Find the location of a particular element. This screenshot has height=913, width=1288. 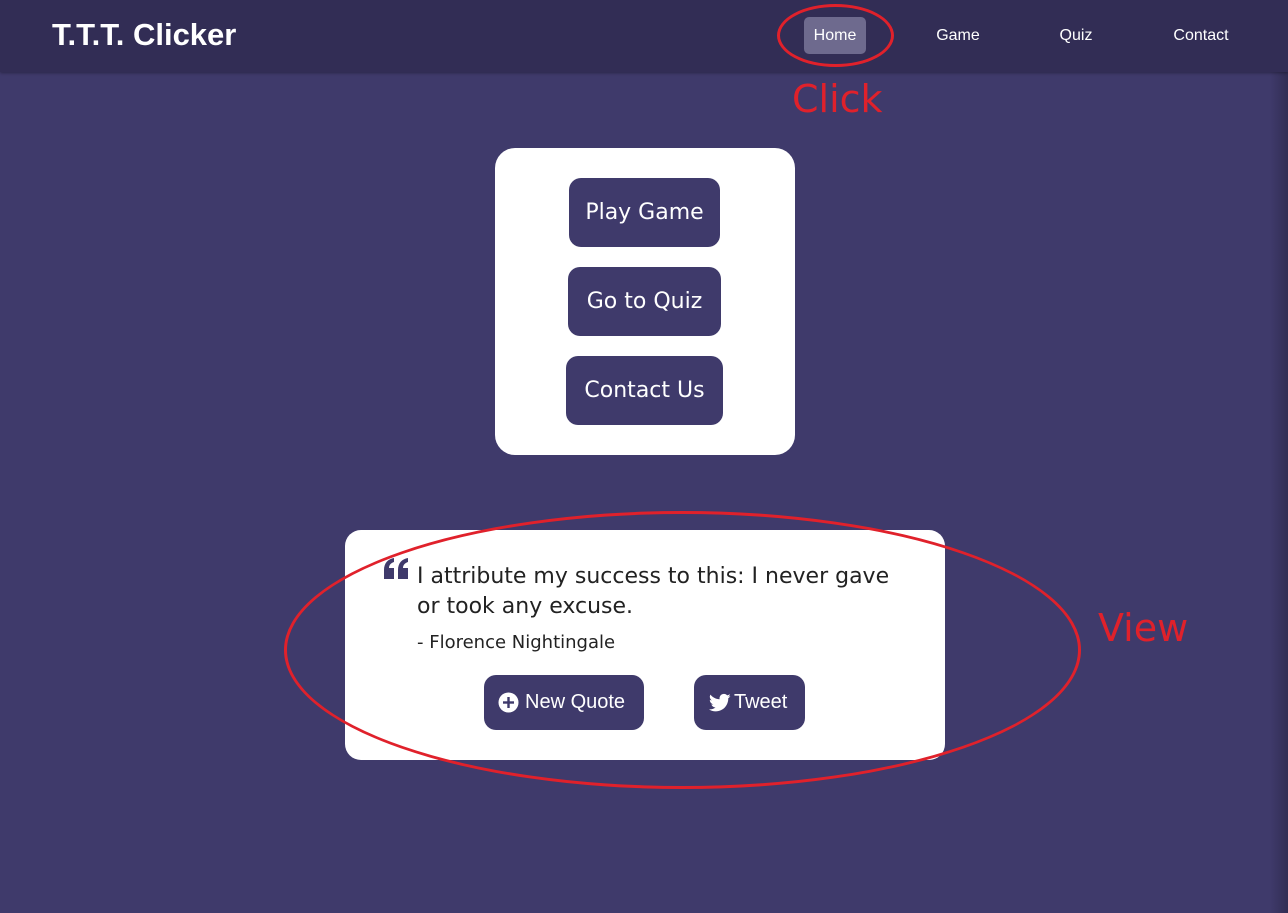

play-game-button: Play Game is located at coordinates (644, 212).